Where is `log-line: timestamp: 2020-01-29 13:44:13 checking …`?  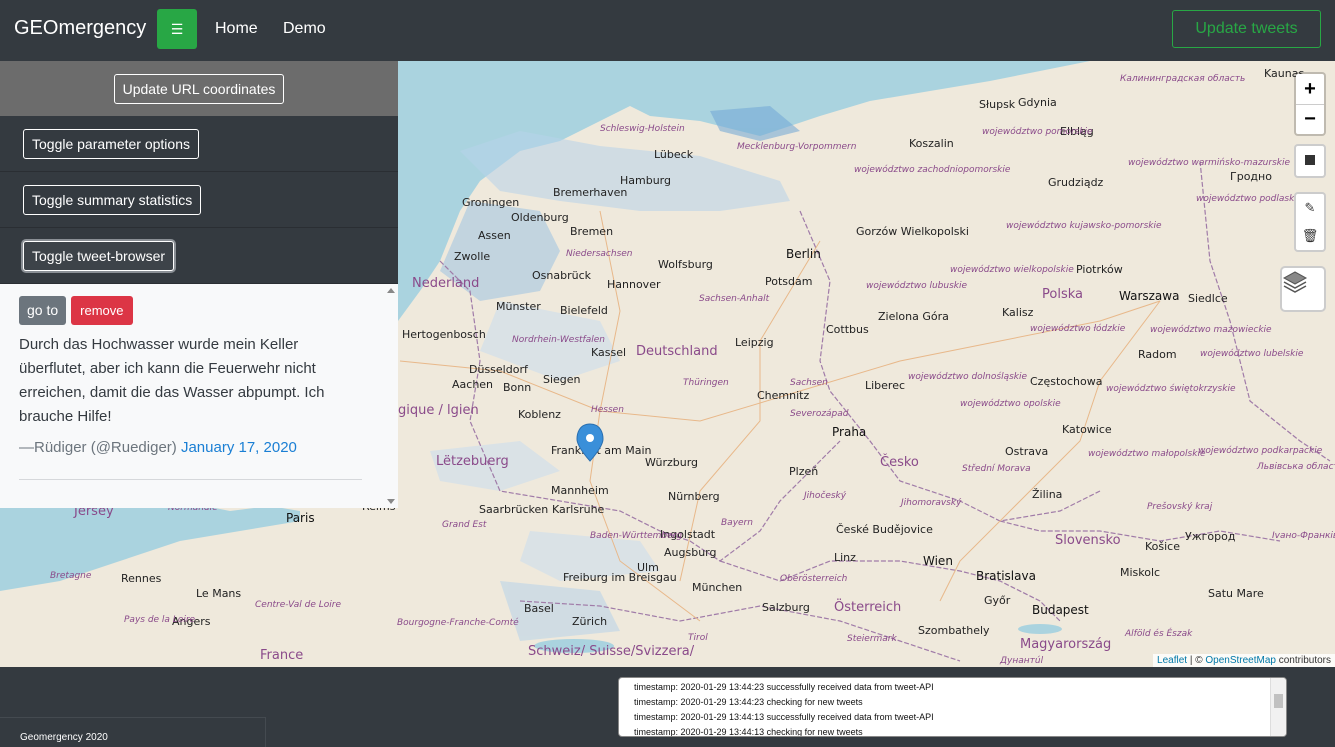 log-line: timestamp: 2020-01-29 13:44:13 checking … is located at coordinates (748, 732).